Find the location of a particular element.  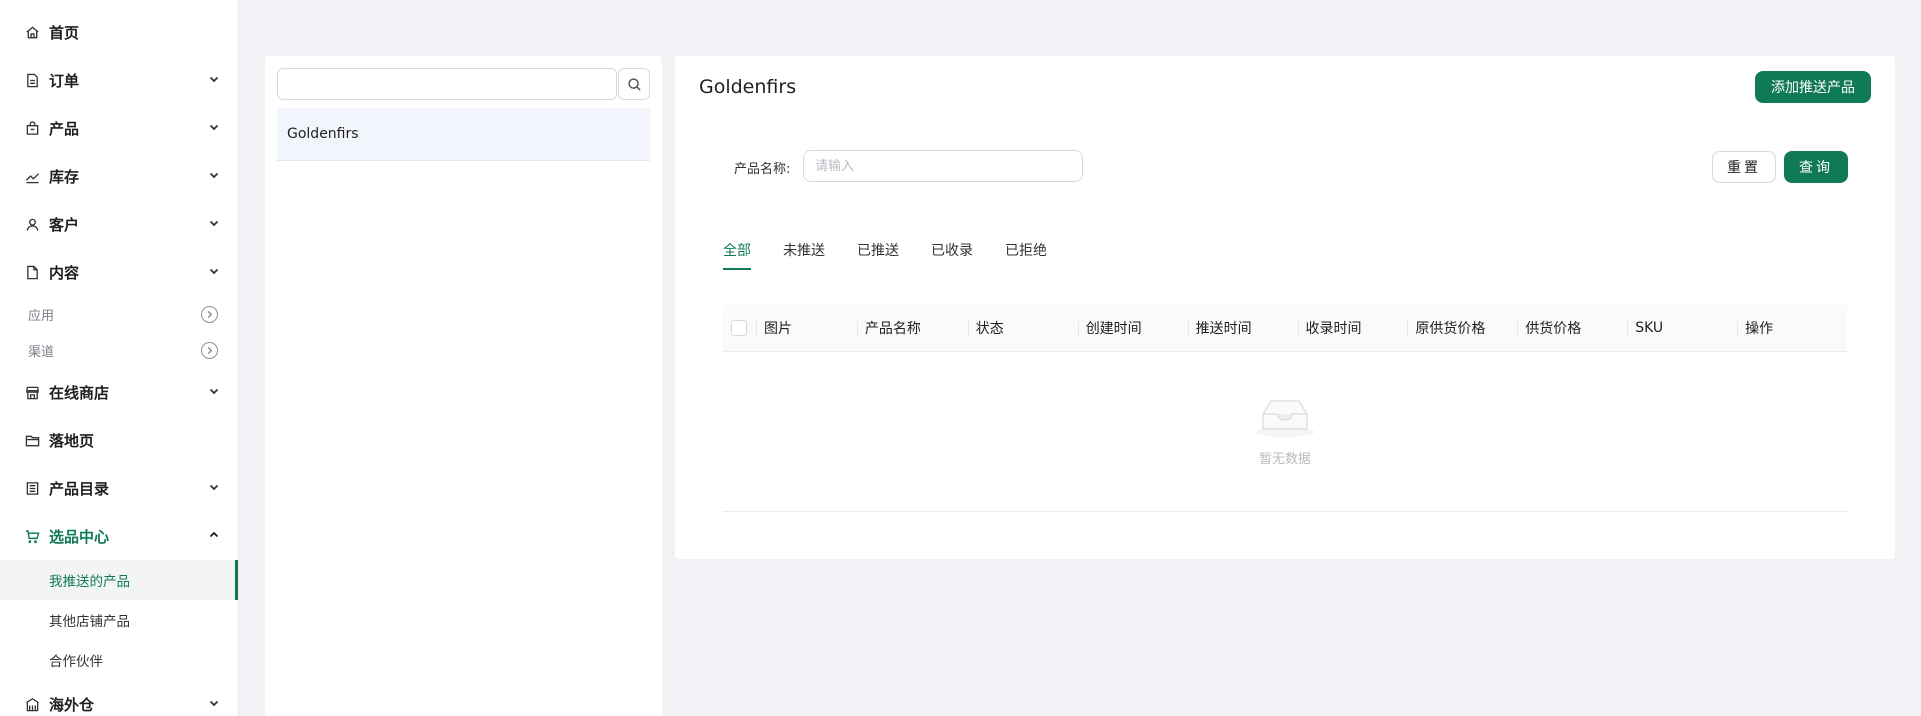

sidebar-item-label: 订单 is located at coordinates (64, 80).